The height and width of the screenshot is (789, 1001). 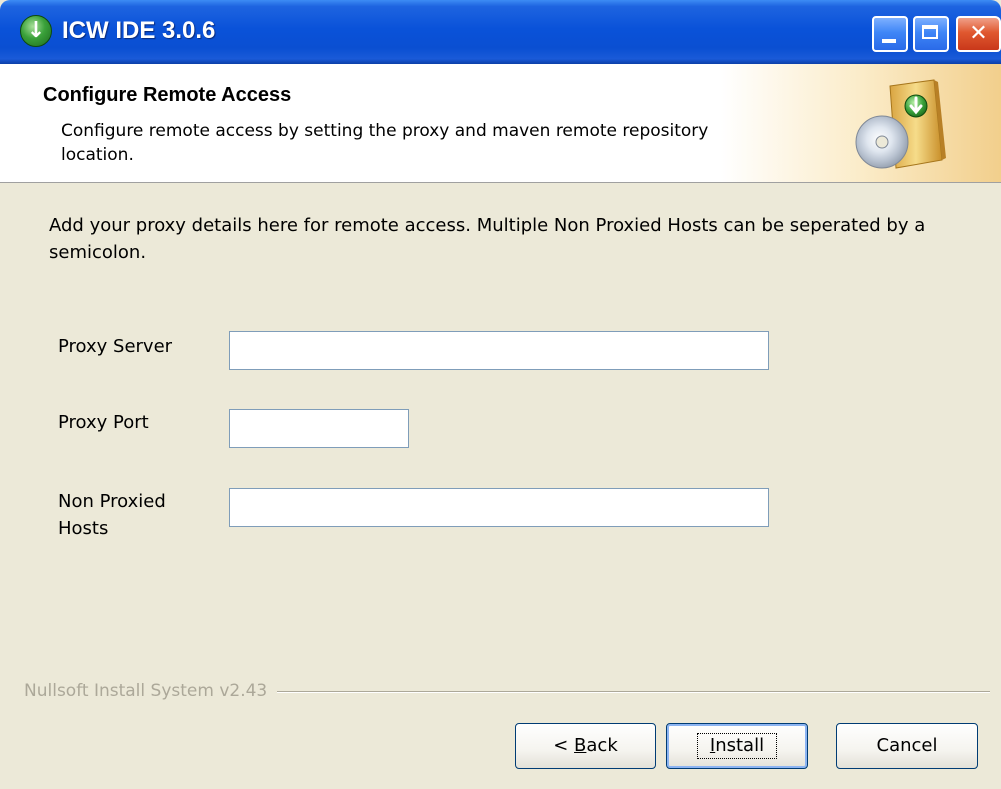 What do you see at coordinates (103, 422) in the screenshot?
I see `proxy-port-label: Proxy Port` at bounding box center [103, 422].